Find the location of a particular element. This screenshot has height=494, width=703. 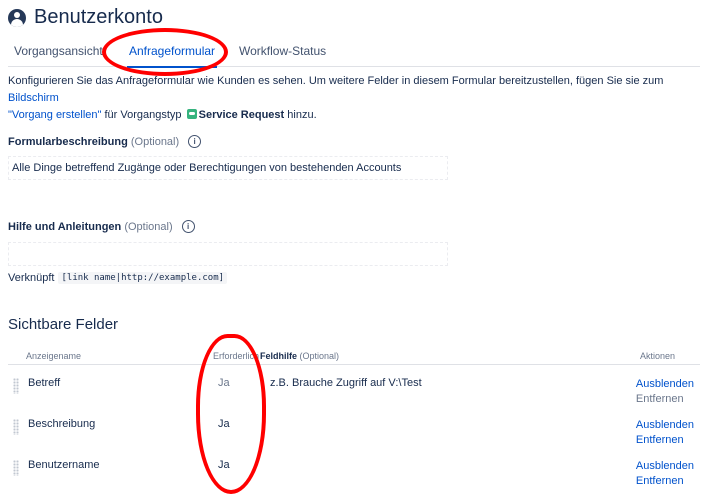

help-field is located at coordinates (228, 254).